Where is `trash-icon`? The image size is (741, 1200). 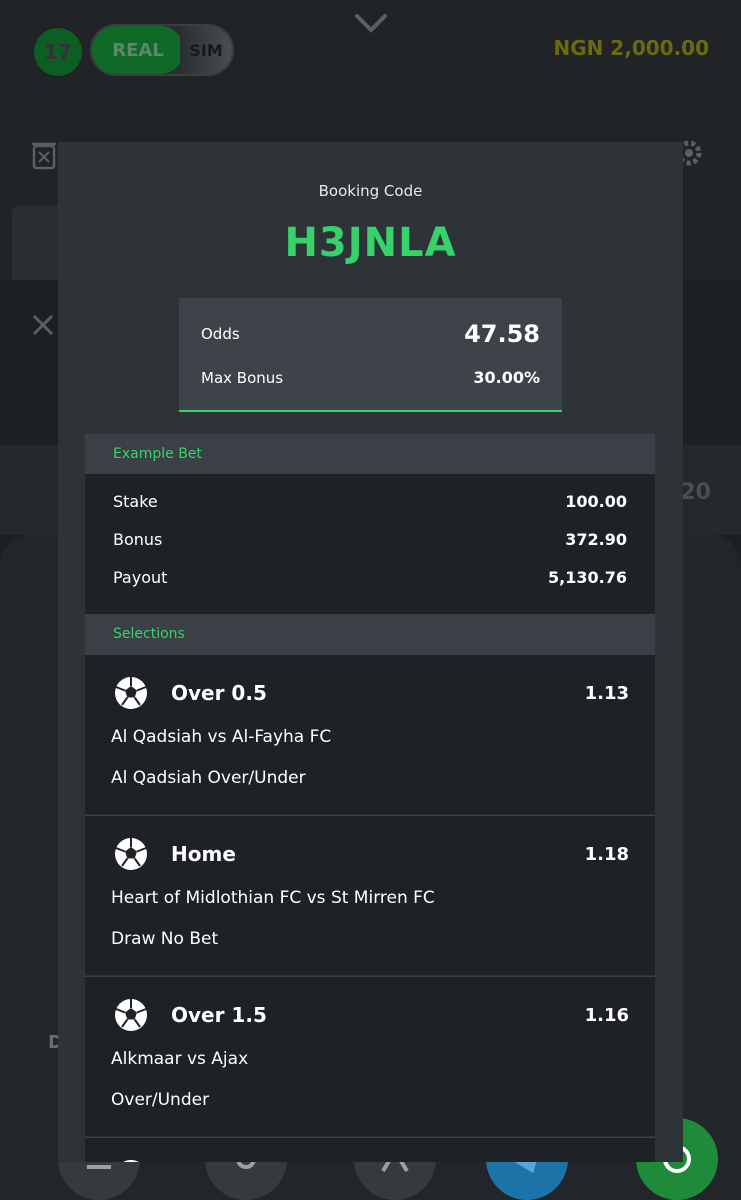
trash-icon is located at coordinates (44, 155).